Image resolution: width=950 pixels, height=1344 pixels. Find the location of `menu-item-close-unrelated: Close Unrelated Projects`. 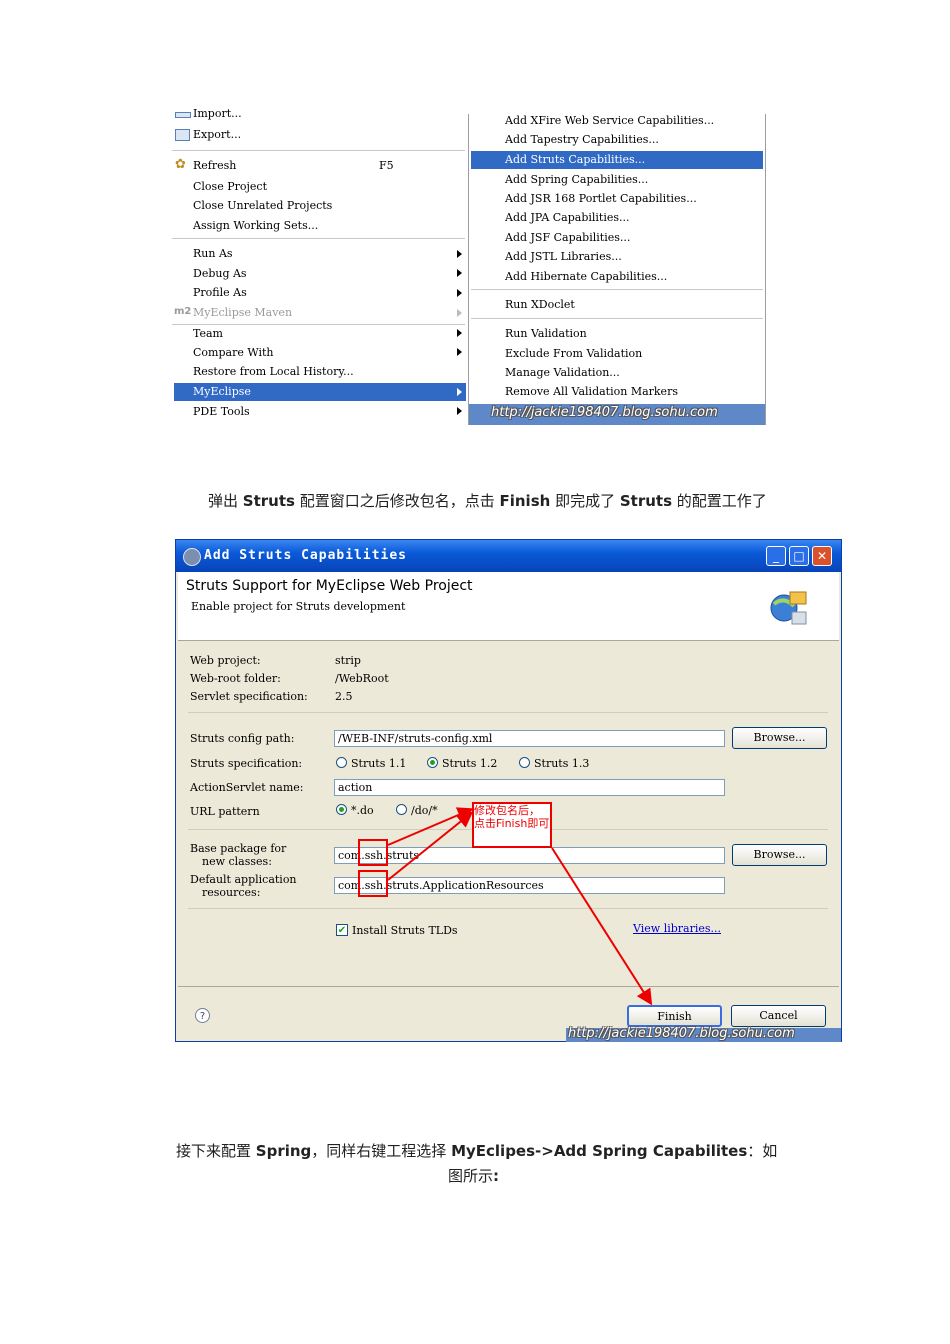

menu-item-close-unrelated: Close Unrelated Projects is located at coordinates (262, 206).